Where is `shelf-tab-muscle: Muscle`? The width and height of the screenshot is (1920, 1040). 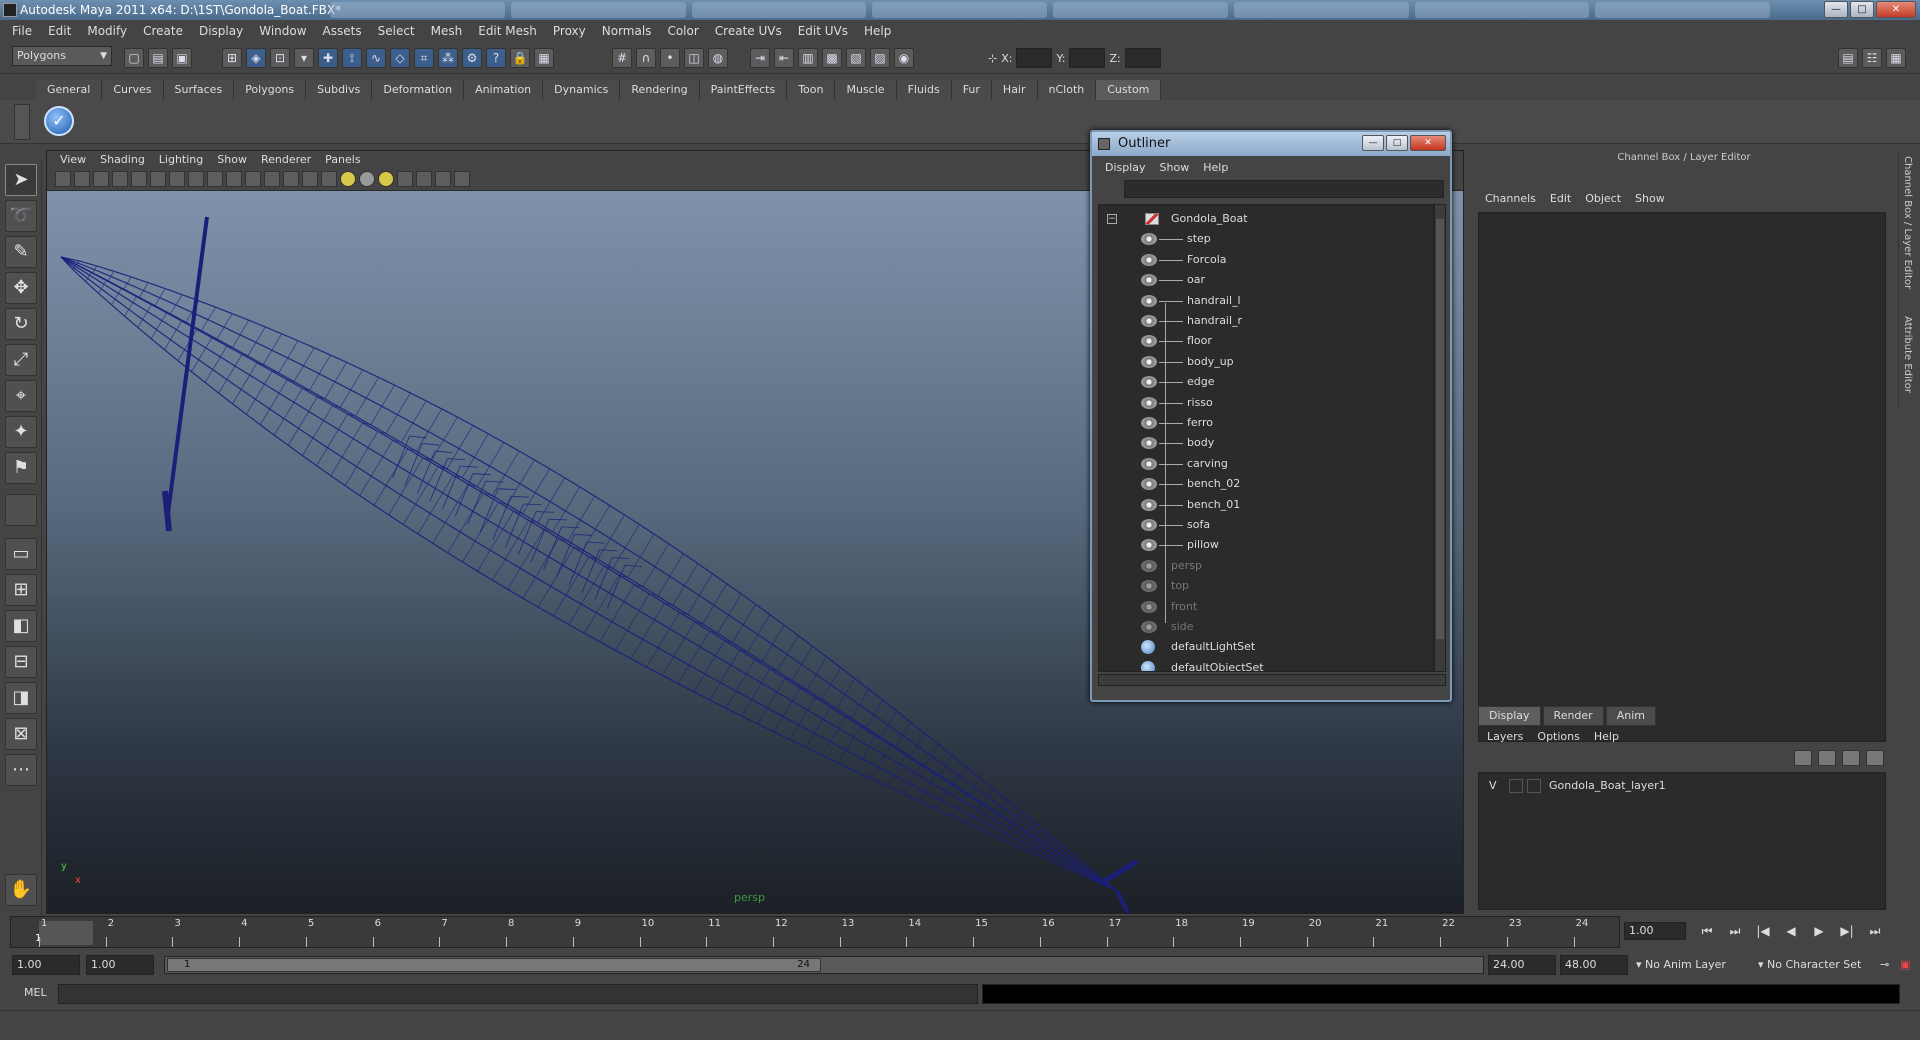 shelf-tab-muscle: Muscle is located at coordinates (866, 90).